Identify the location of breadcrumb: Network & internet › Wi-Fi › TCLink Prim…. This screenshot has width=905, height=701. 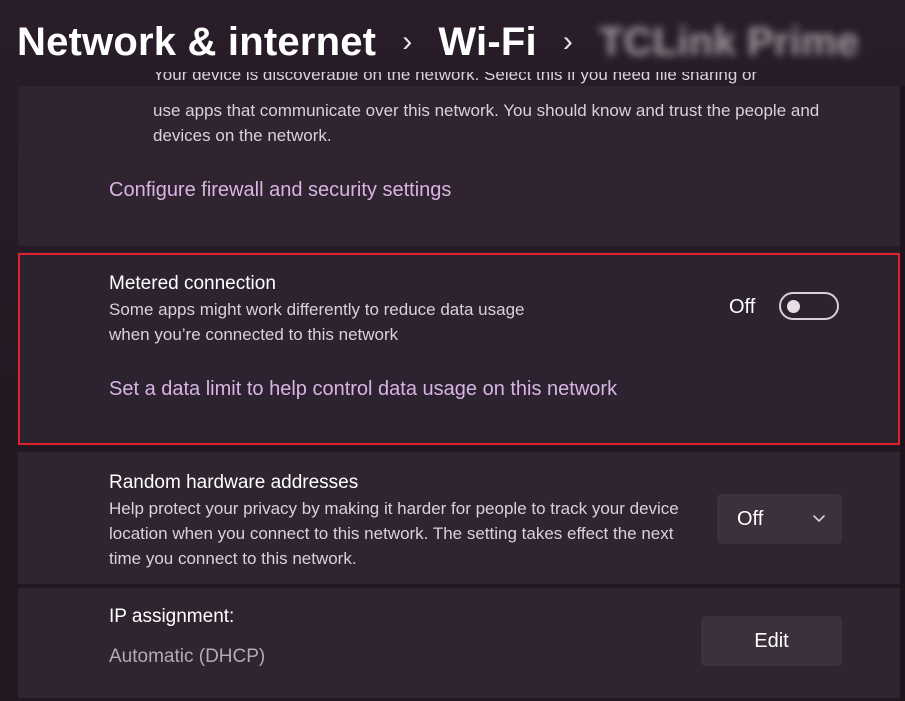
(438, 42).